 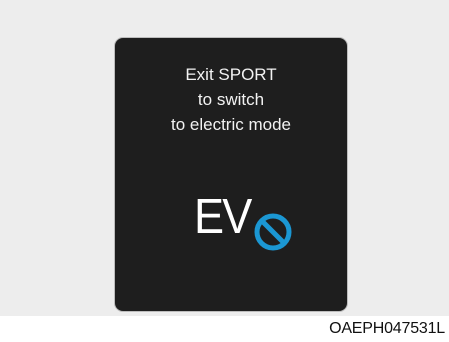 What do you see at coordinates (223, 217) in the screenshot?
I see `ev-label: EV` at bounding box center [223, 217].